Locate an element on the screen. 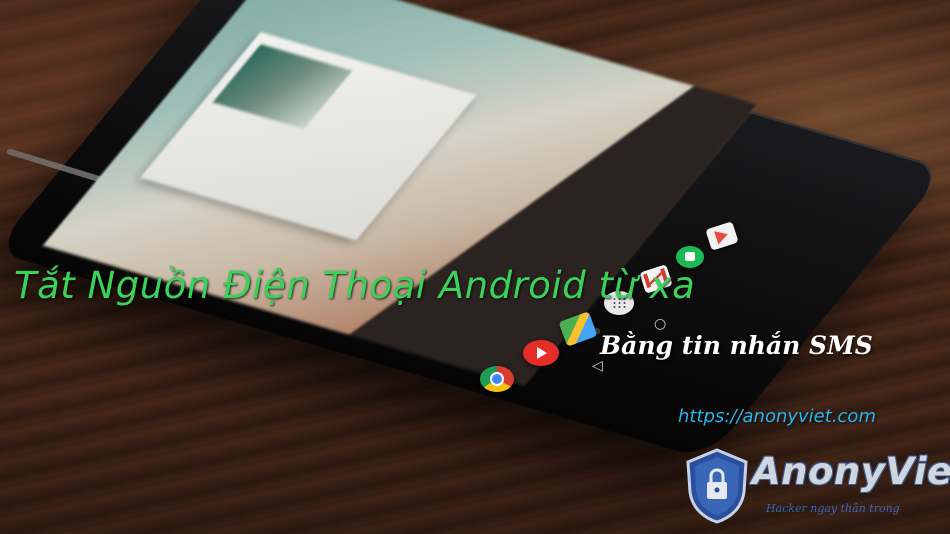 This screenshot has width=950, height=534. youtube-icon is located at coordinates (541, 353).